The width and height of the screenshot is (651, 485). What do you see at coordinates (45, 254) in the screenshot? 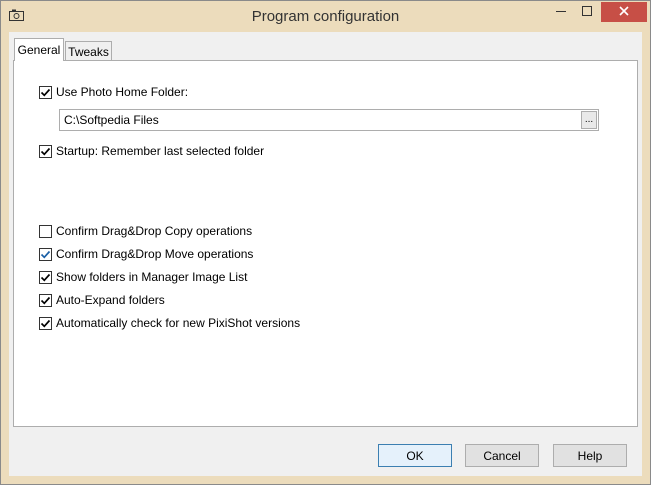
I see `confirm-move-checkbox` at bounding box center [45, 254].